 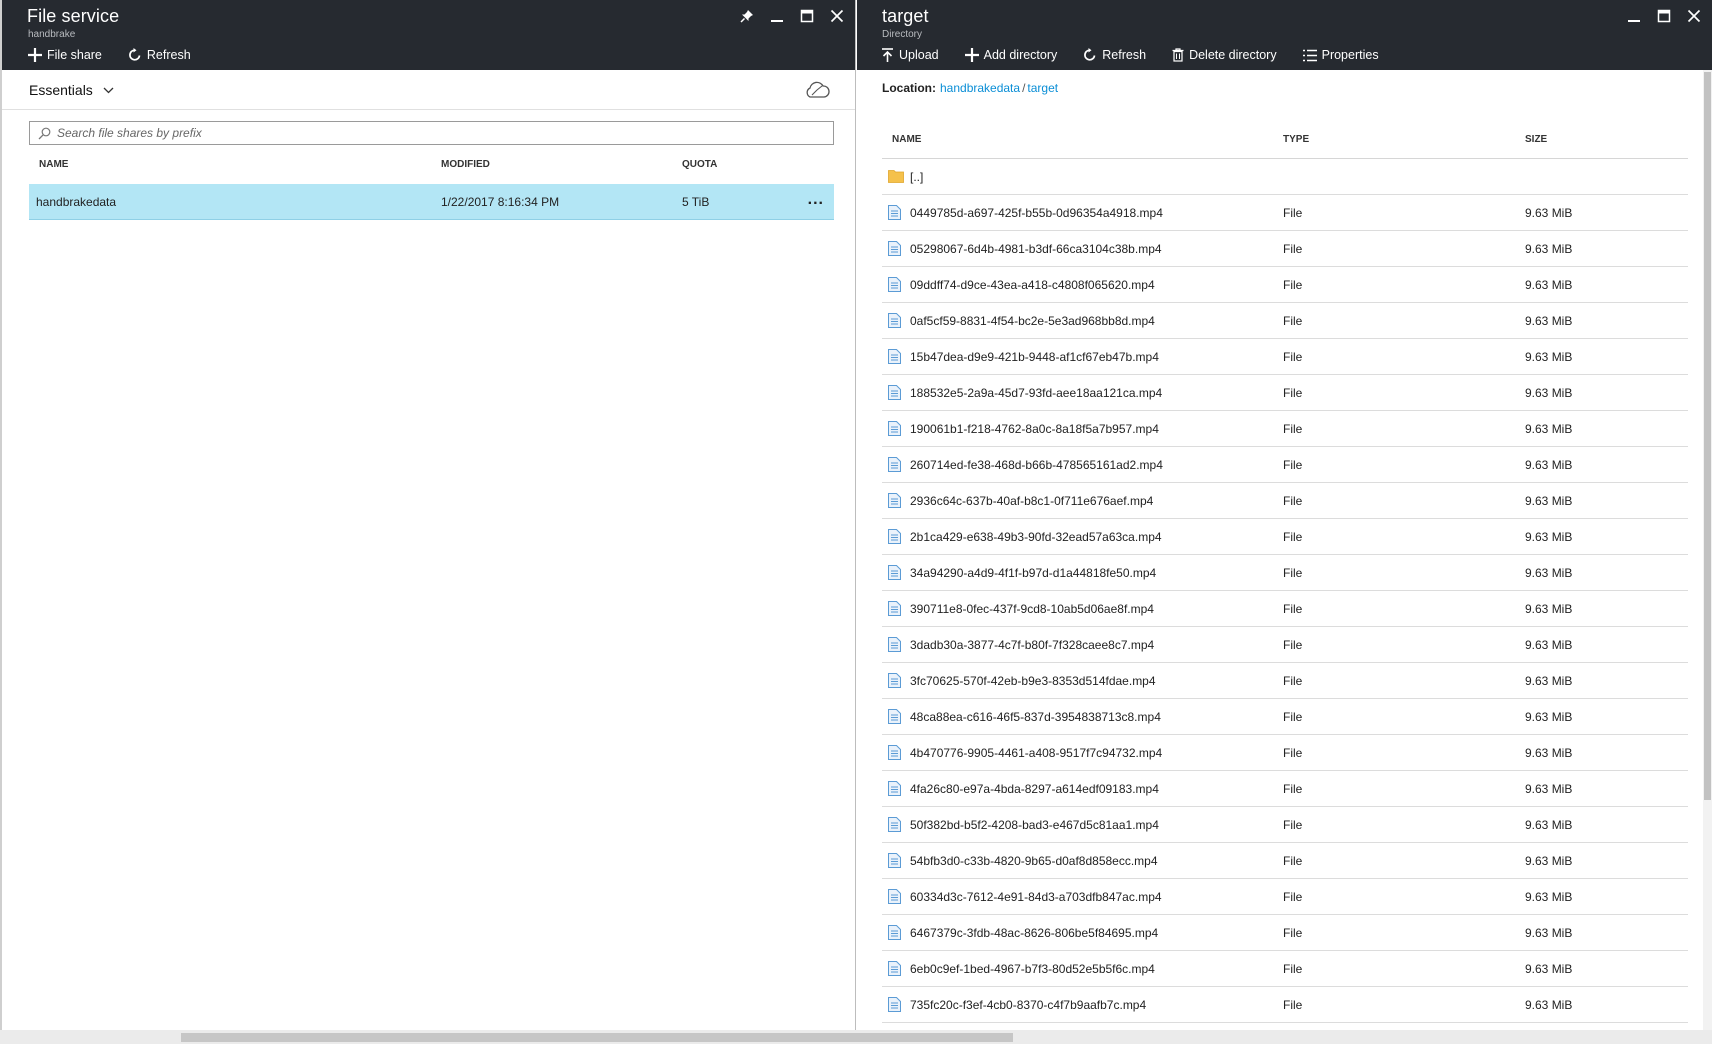 I want to click on blade-subtitle: Directory, so click(x=902, y=34).